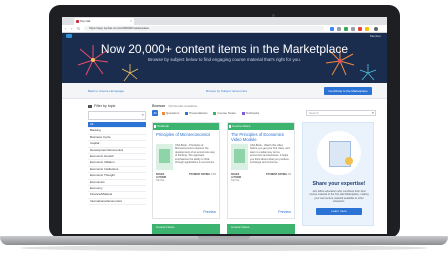  I want to click on filter-textbooks: Textbooks, so click(250, 113).